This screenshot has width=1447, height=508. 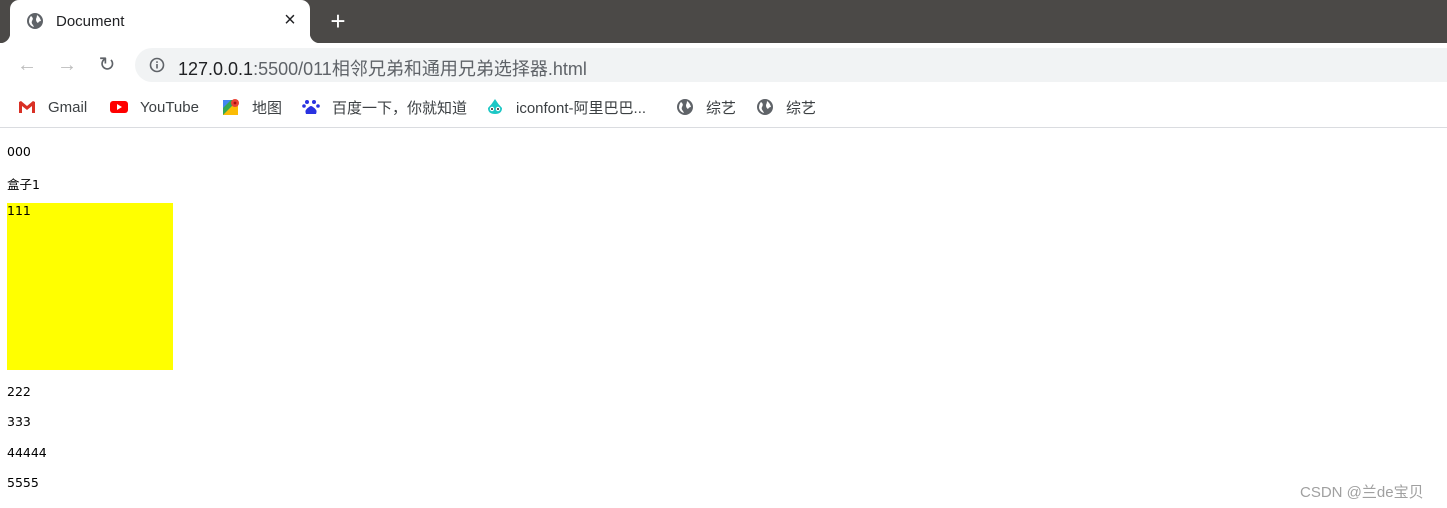 I want to click on baidu-icon, so click(x=311, y=107).